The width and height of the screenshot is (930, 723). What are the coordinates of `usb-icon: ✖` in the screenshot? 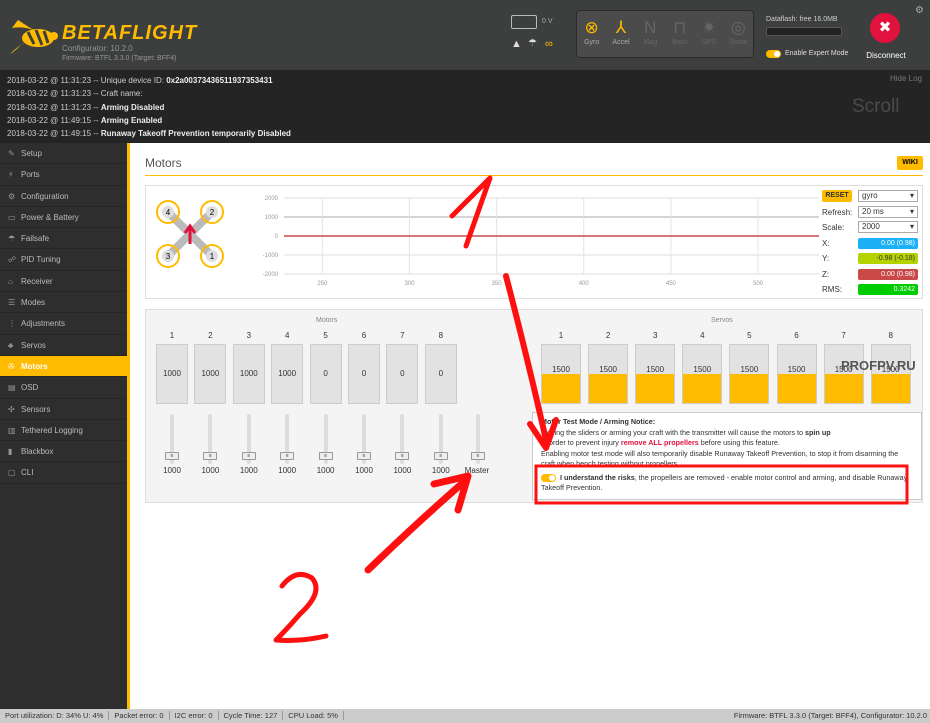 It's located at (885, 27).